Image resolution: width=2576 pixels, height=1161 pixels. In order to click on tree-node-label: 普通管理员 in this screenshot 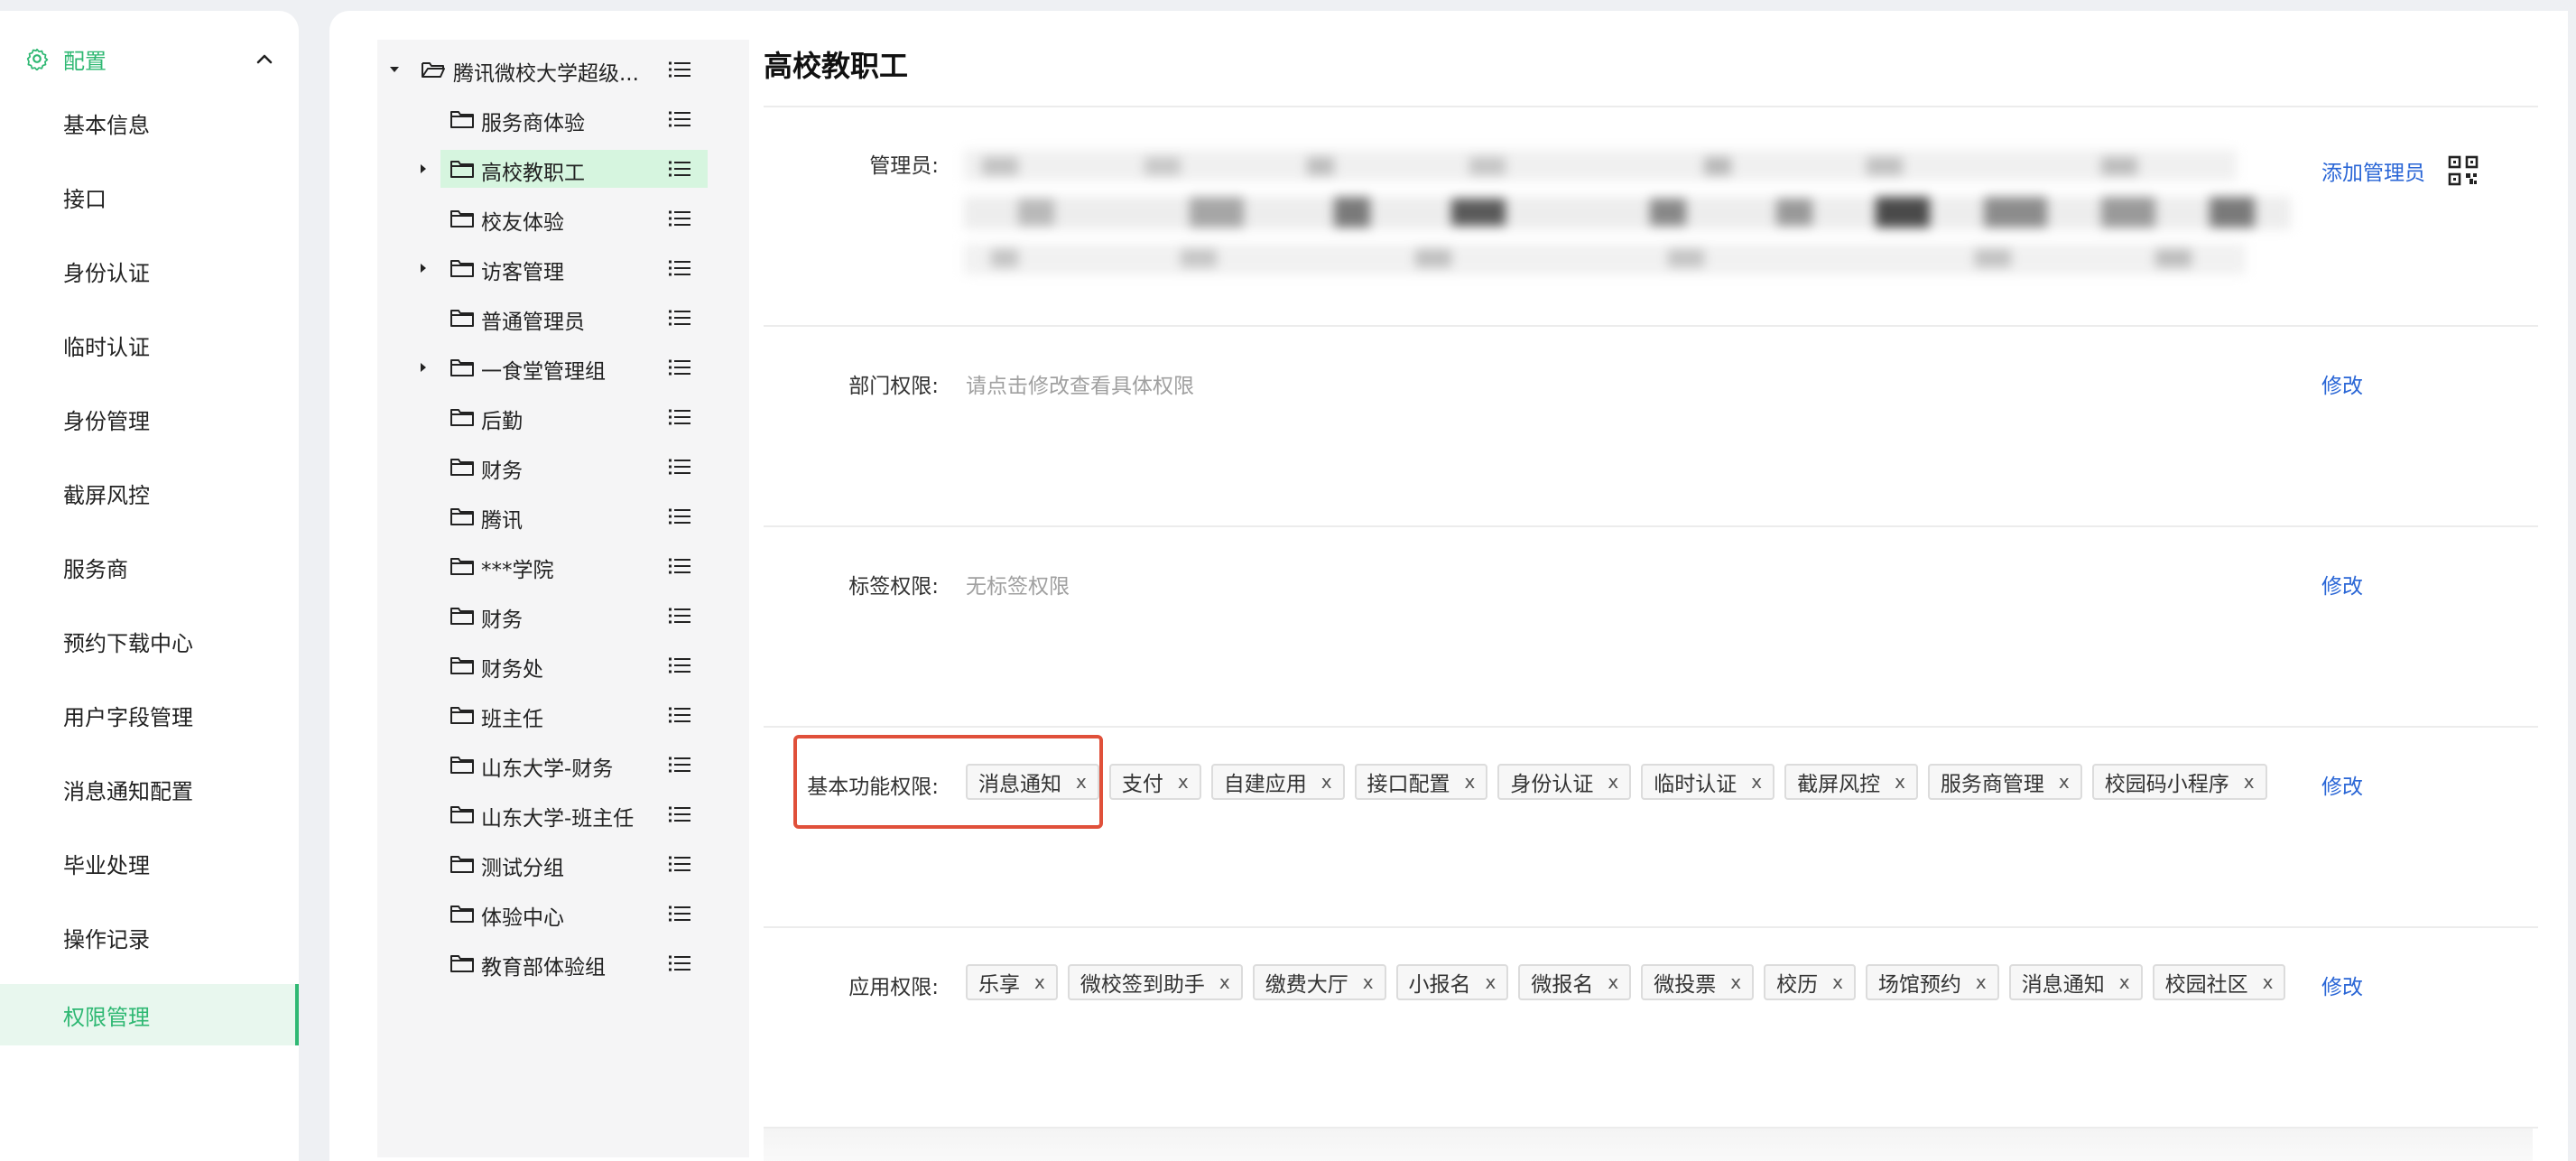, I will do `click(533, 319)`.